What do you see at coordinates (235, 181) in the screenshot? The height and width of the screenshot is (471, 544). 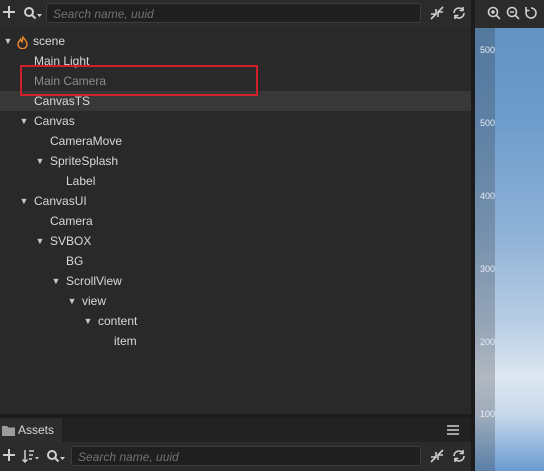 I see `tree-node-label-node: Label` at bounding box center [235, 181].